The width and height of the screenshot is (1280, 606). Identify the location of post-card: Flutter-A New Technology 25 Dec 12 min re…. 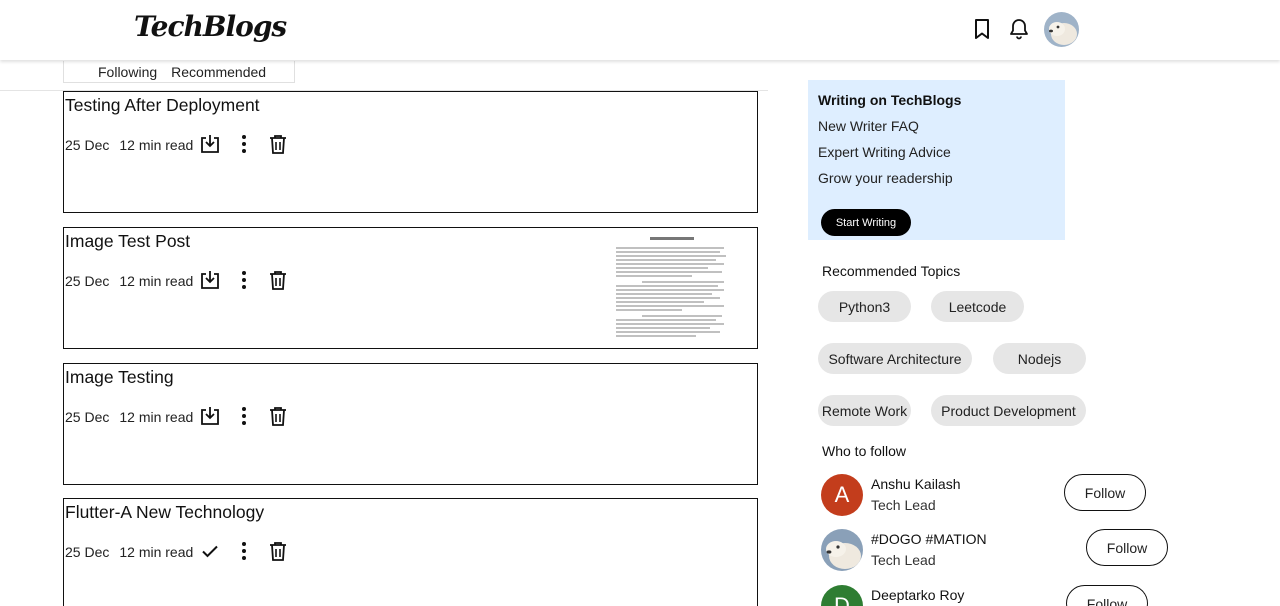
(410, 552).